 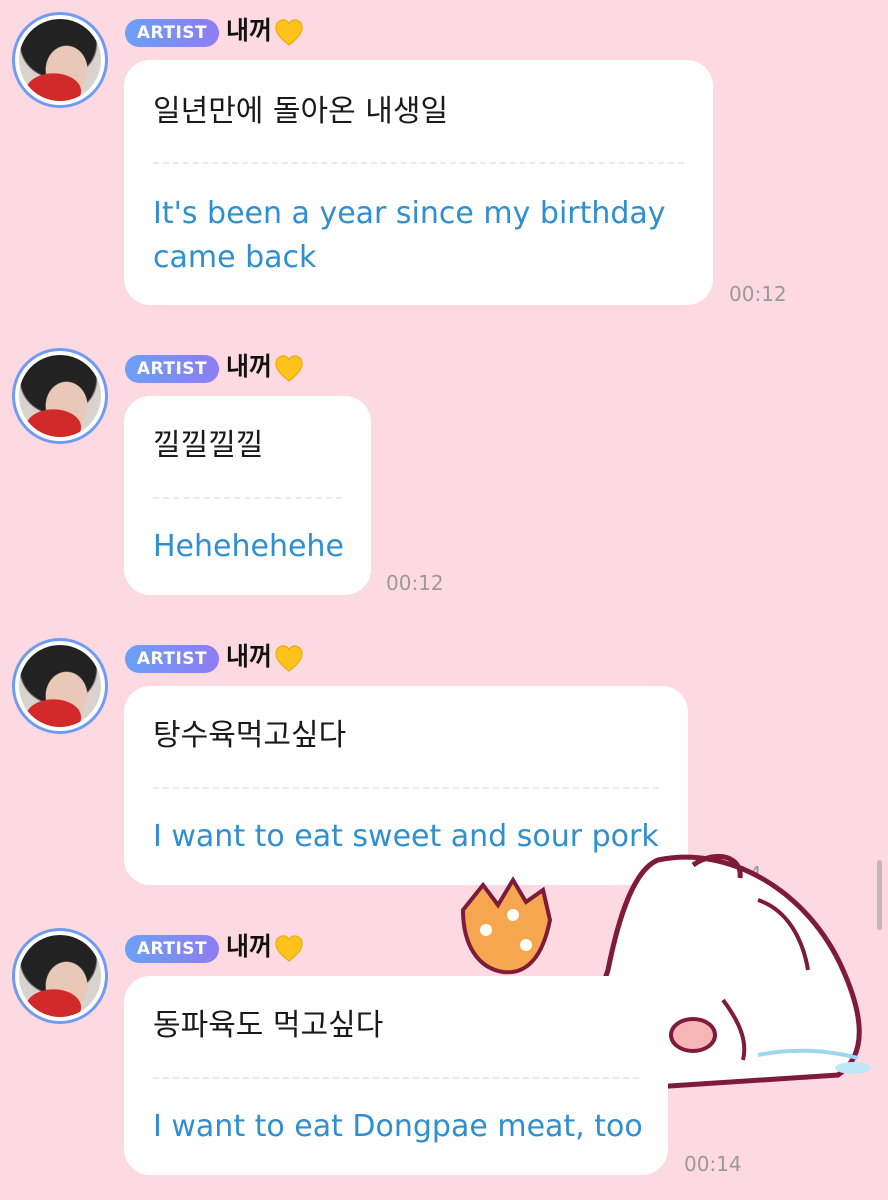 What do you see at coordinates (208, 445) in the screenshot?
I see `korean-text: 낄낄낄낄` at bounding box center [208, 445].